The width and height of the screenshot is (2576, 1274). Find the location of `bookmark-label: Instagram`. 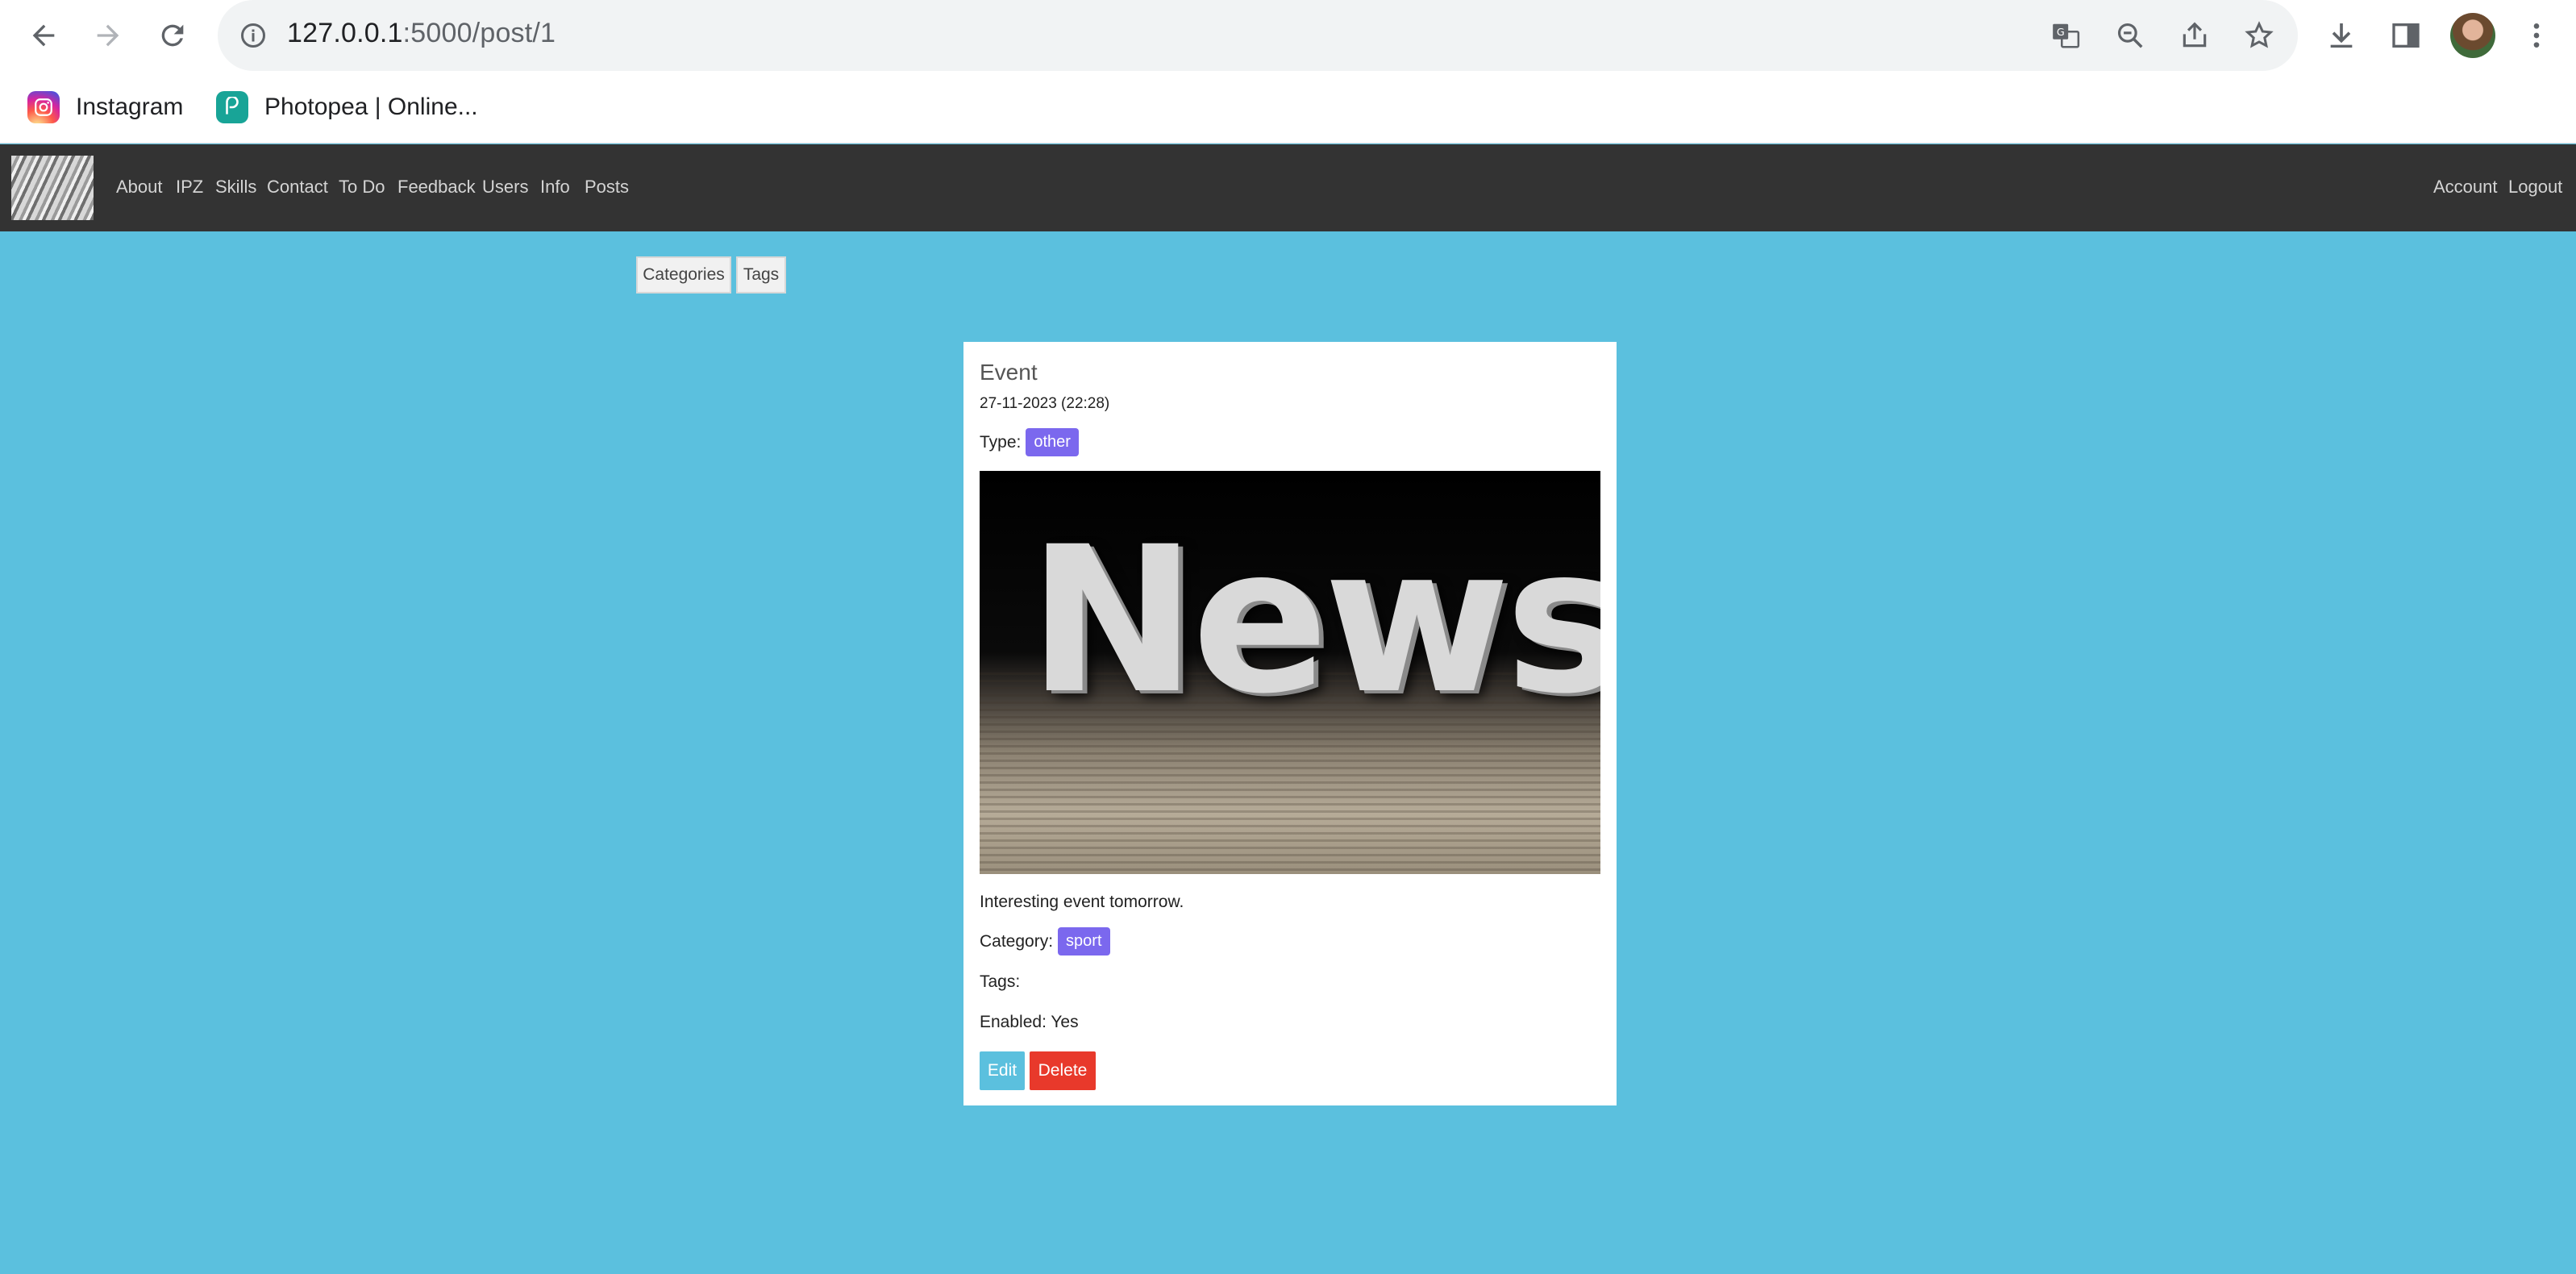

bookmark-label: Instagram is located at coordinates (130, 107).